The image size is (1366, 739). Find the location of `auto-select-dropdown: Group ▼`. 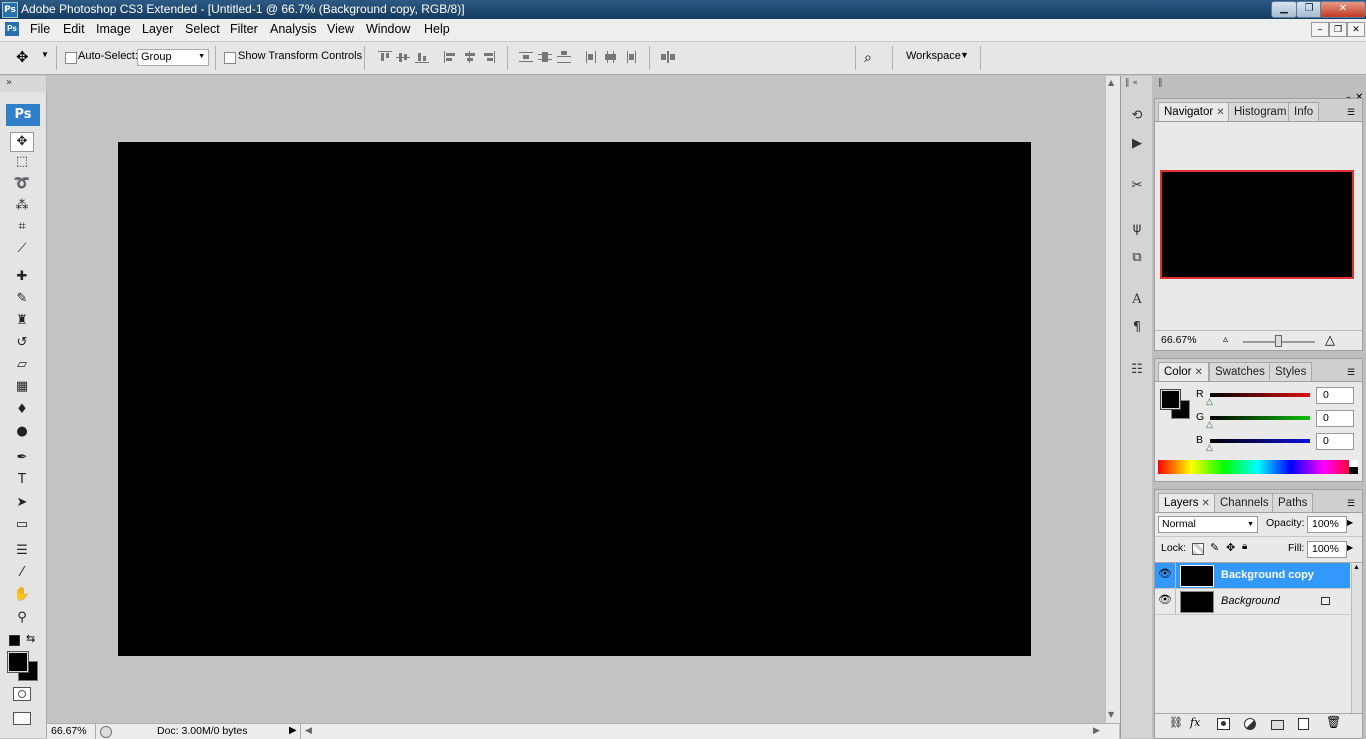

auto-select-dropdown: Group ▼ is located at coordinates (173, 57).